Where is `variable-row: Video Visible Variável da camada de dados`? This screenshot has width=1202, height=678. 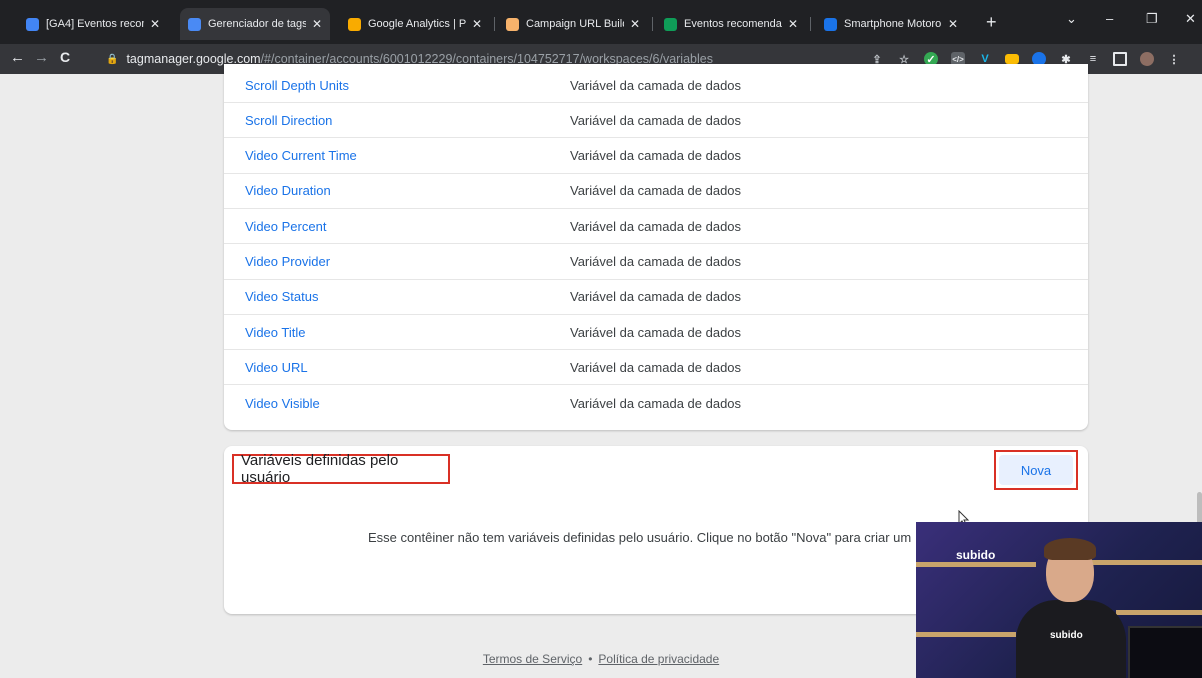
variable-row: Video Visible Variável da camada de dados is located at coordinates (656, 403).